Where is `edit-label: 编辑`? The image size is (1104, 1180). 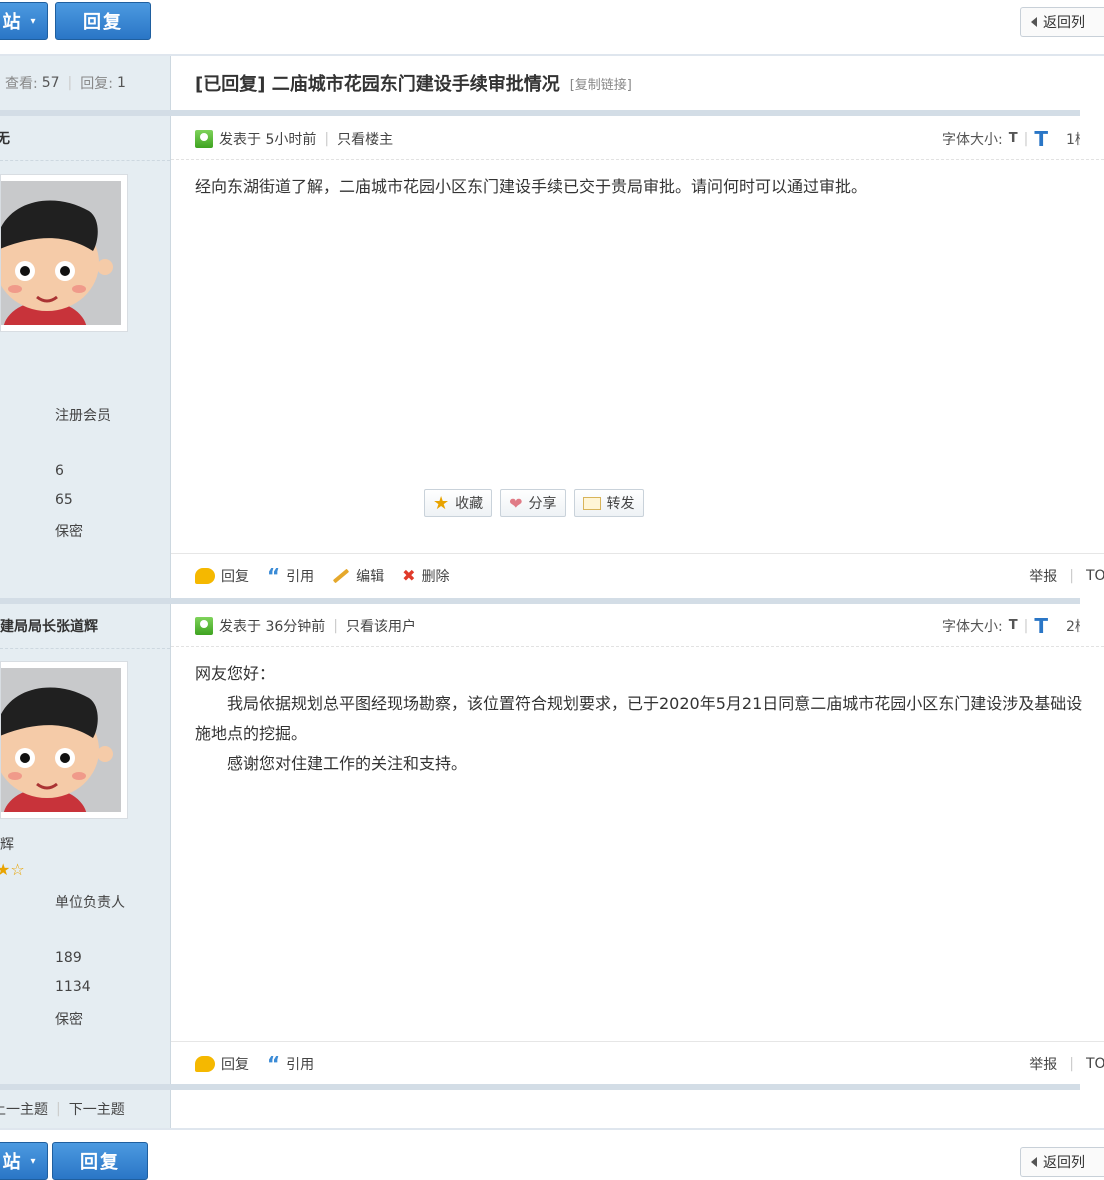 edit-label: 编辑 is located at coordinates (370, 576).